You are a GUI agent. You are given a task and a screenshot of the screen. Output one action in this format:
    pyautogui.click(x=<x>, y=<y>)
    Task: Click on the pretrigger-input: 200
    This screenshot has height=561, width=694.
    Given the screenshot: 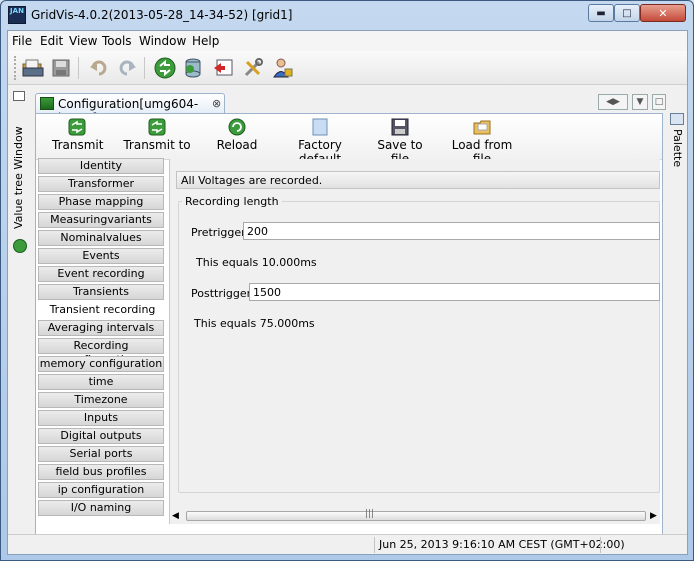 What is the action you would take?
    pyautogui.click(x=451, y=231)
    